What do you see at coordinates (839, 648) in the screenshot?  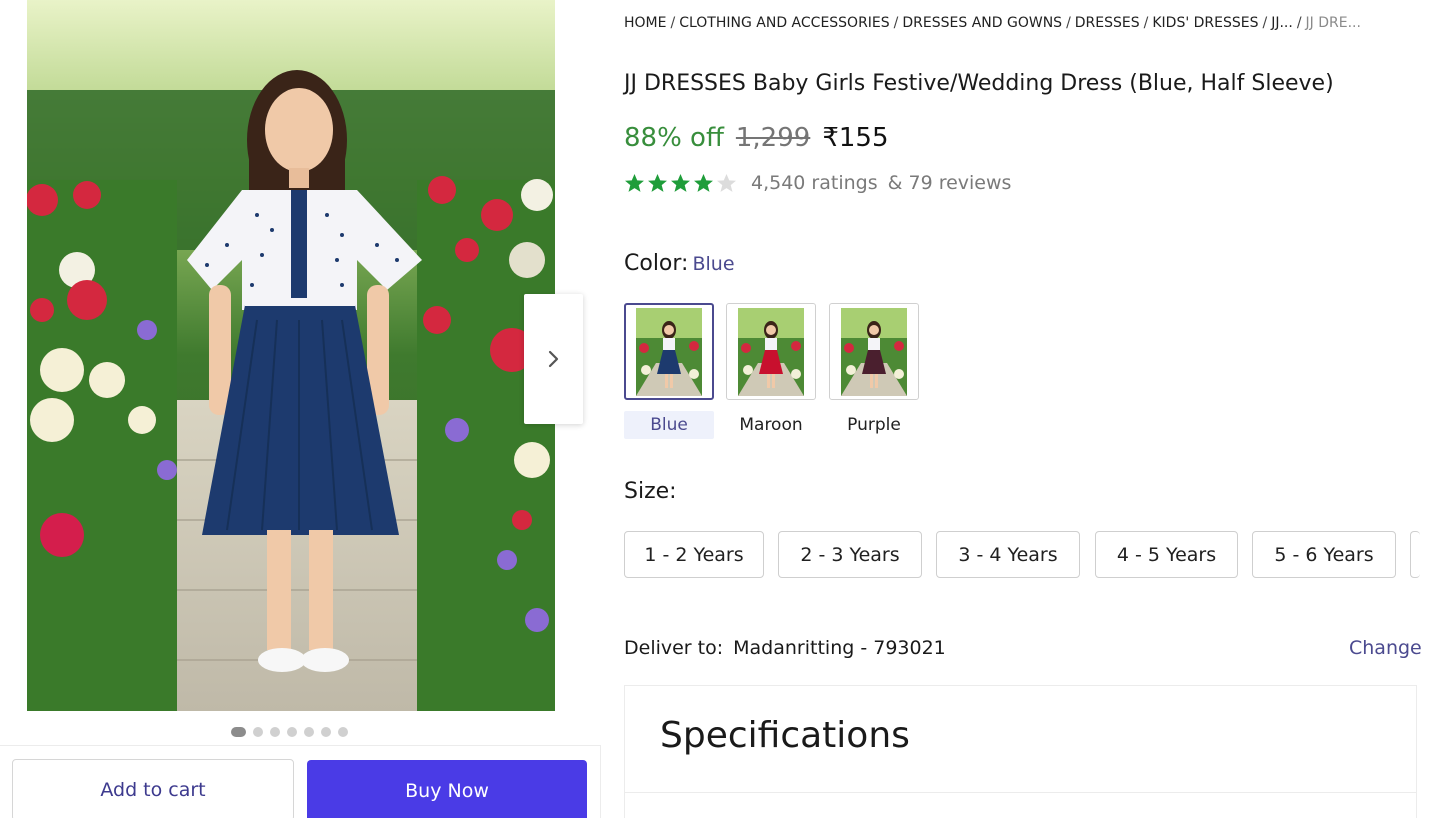 I see `delivery-location: Madanritting - 793021` at bounding box center [839, 648].